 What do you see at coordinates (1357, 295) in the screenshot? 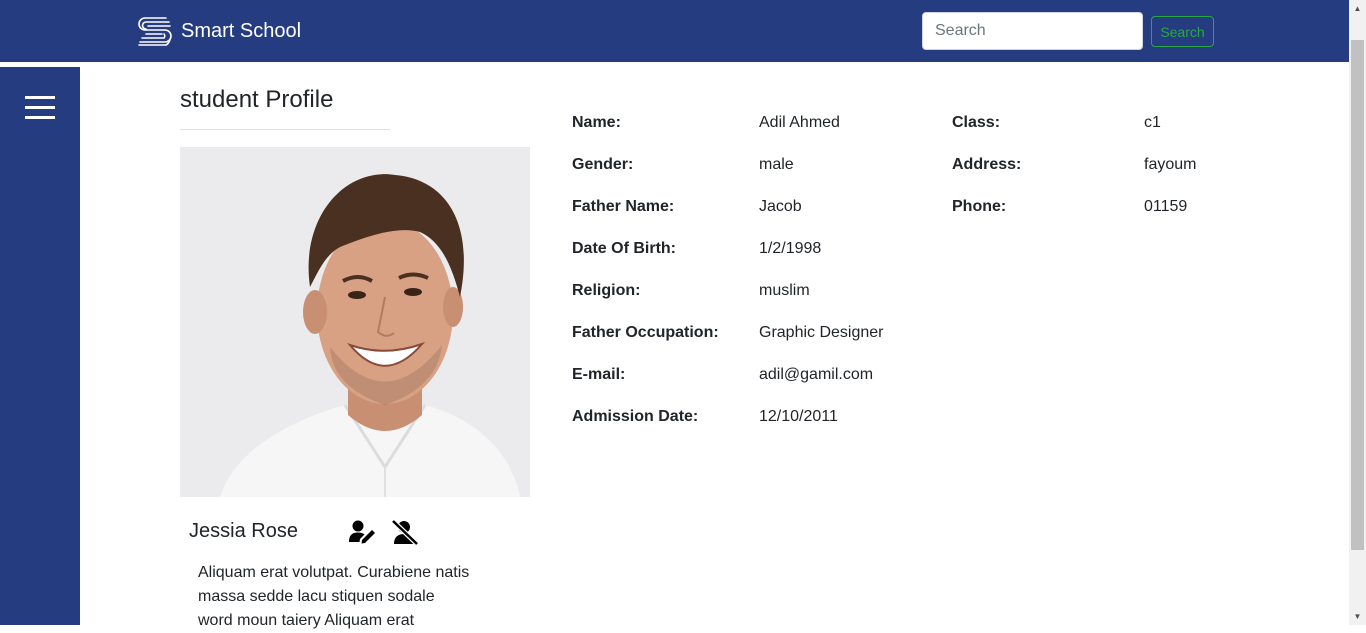
I see `scroll-thumb` at bounding box center [1357, 295].